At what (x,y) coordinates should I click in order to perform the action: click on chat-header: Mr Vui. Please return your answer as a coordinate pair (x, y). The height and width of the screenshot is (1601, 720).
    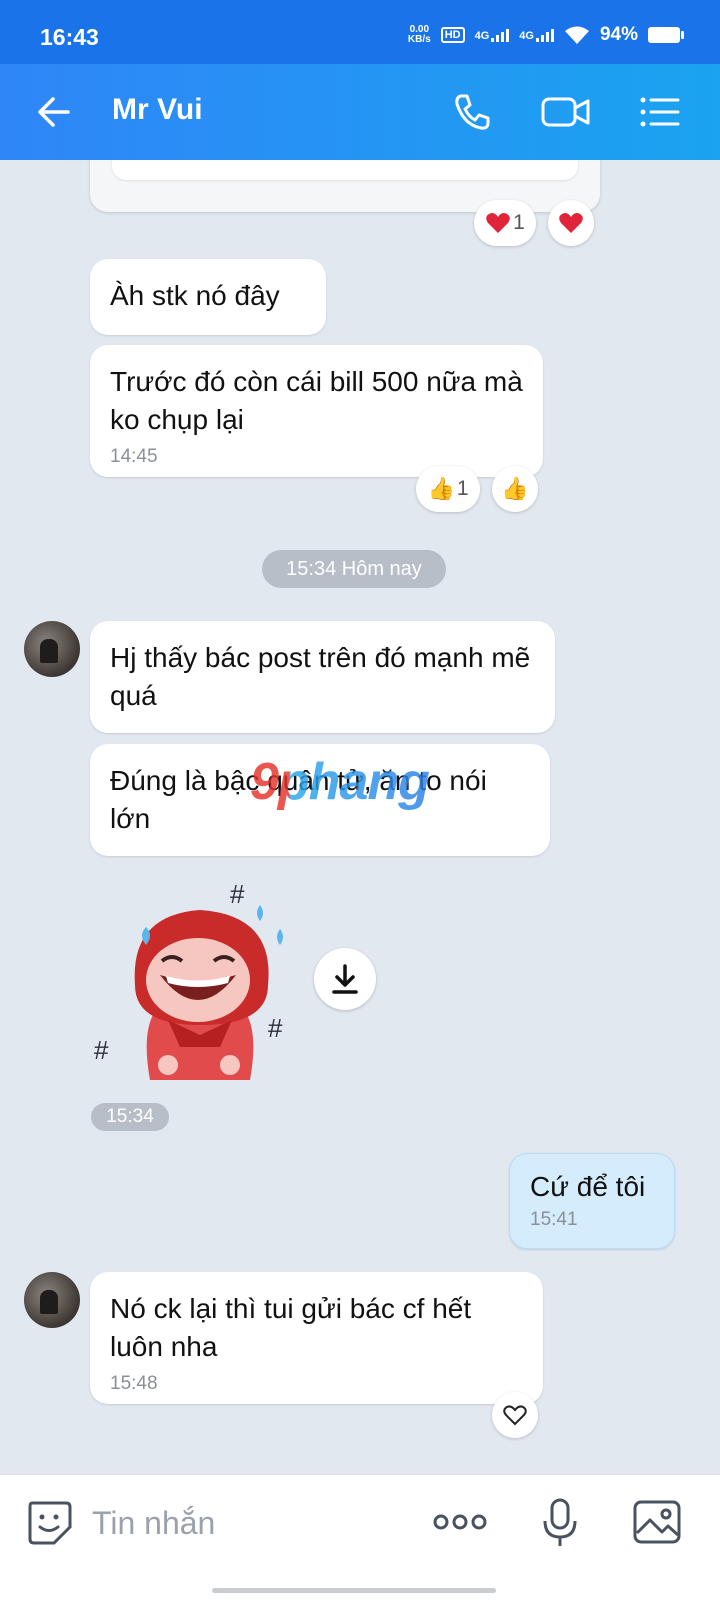
    Looking at the image, I should click on (360, 112).